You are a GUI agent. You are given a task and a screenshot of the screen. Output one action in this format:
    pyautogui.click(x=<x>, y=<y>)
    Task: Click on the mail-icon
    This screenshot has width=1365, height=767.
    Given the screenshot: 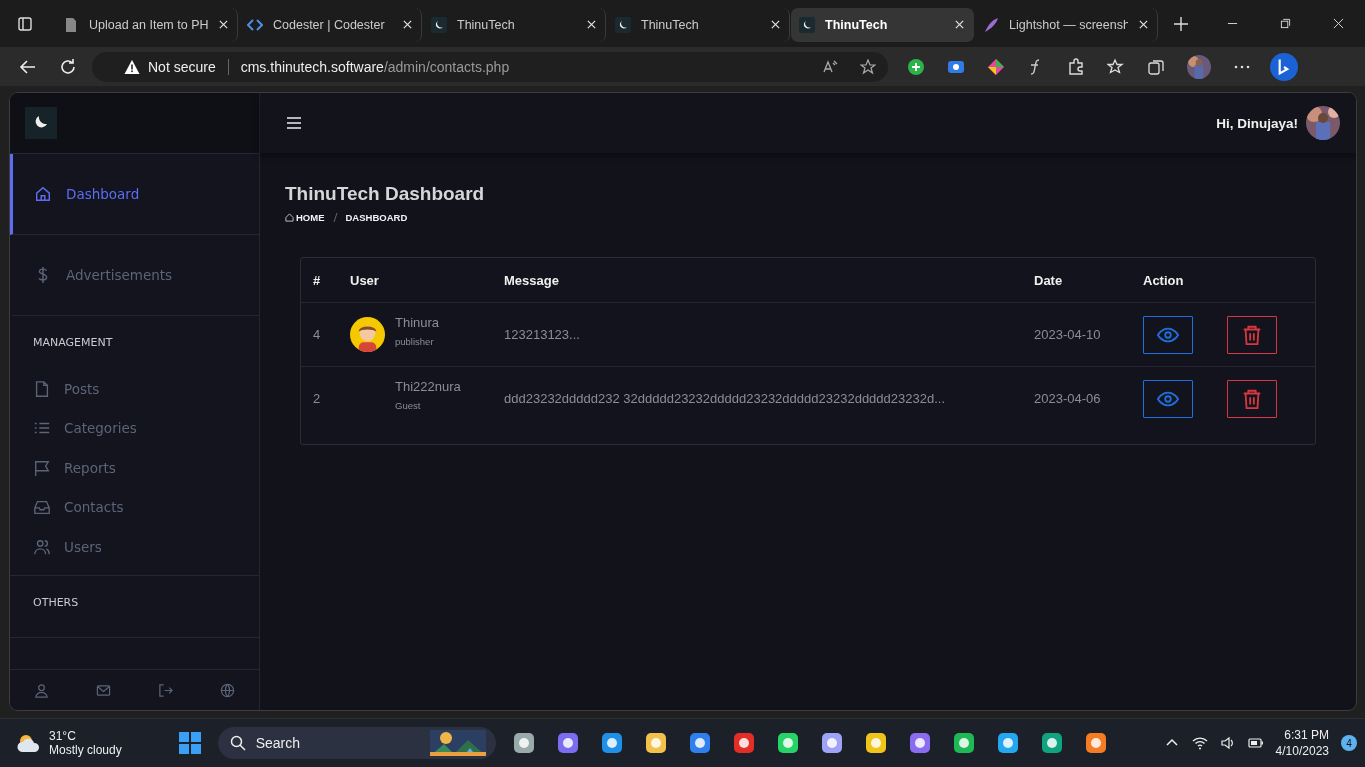 What is the action you would take?
    pyautogui.click(x=103, y=690)
    